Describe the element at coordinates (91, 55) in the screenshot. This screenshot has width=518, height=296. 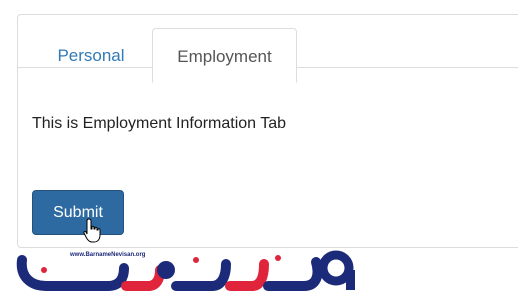
I see `tab-personal: Personal` at that location.